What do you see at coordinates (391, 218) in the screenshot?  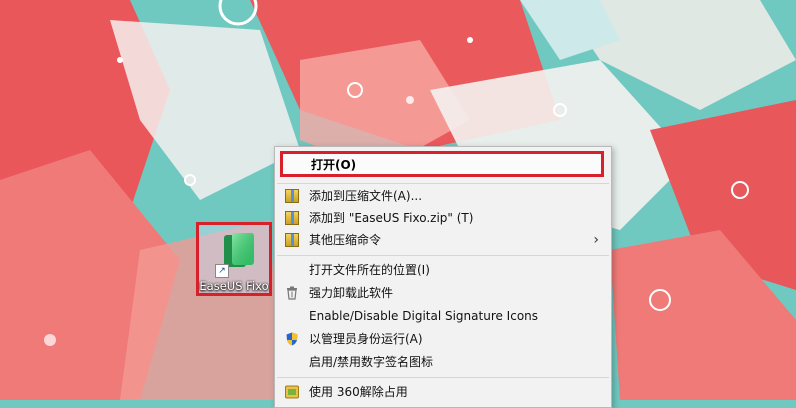 I see `menu-item-label: 添加到 "EaseUS Fixo.zip" (T)` at bounding box center [391, 218].